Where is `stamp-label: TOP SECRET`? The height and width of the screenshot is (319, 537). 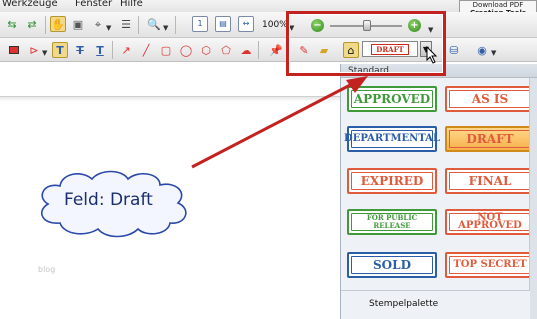
stamp-label: TOP SECRET is located at coordinates (490, 264).